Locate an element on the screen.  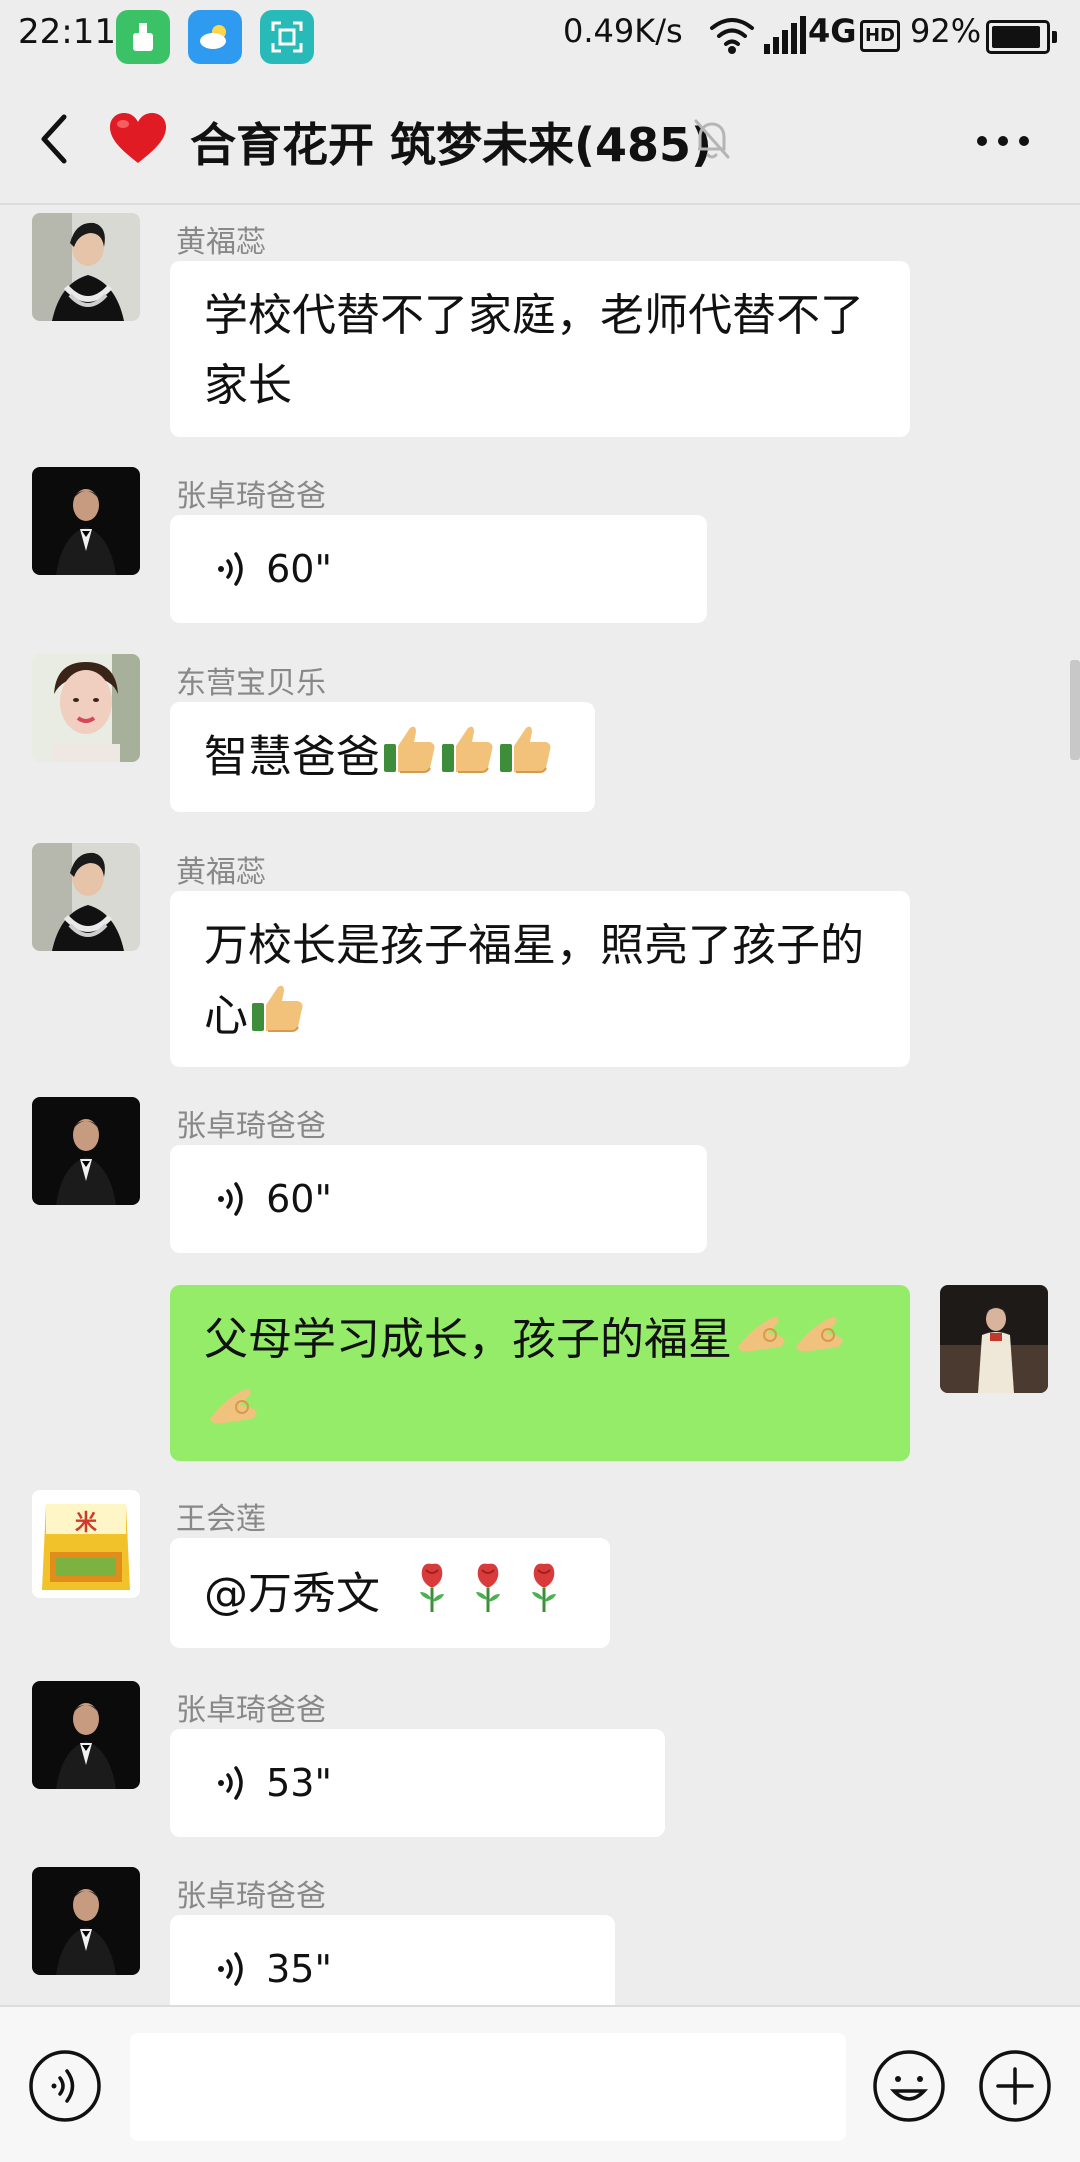
voice-message-bubble: 53" is located at coordinates (417, 1783).